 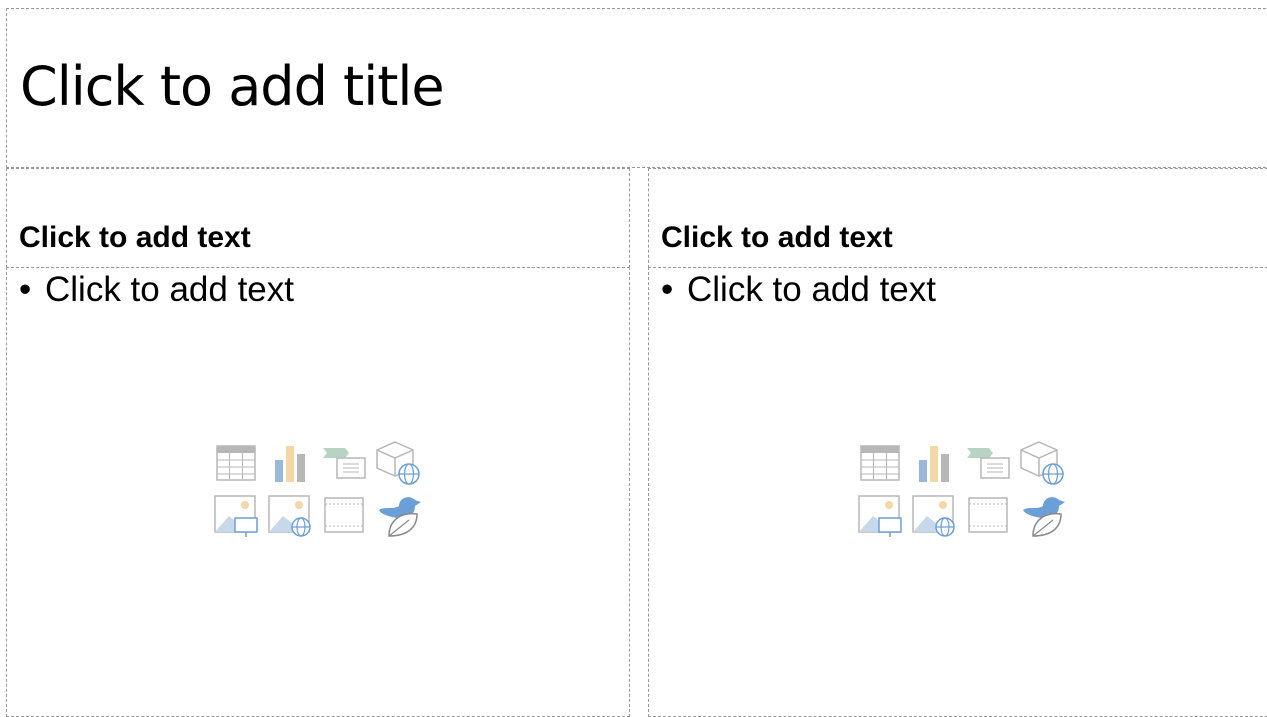 I want to click on right-bullet-text: Click to add text, so click(x=811, y=289).